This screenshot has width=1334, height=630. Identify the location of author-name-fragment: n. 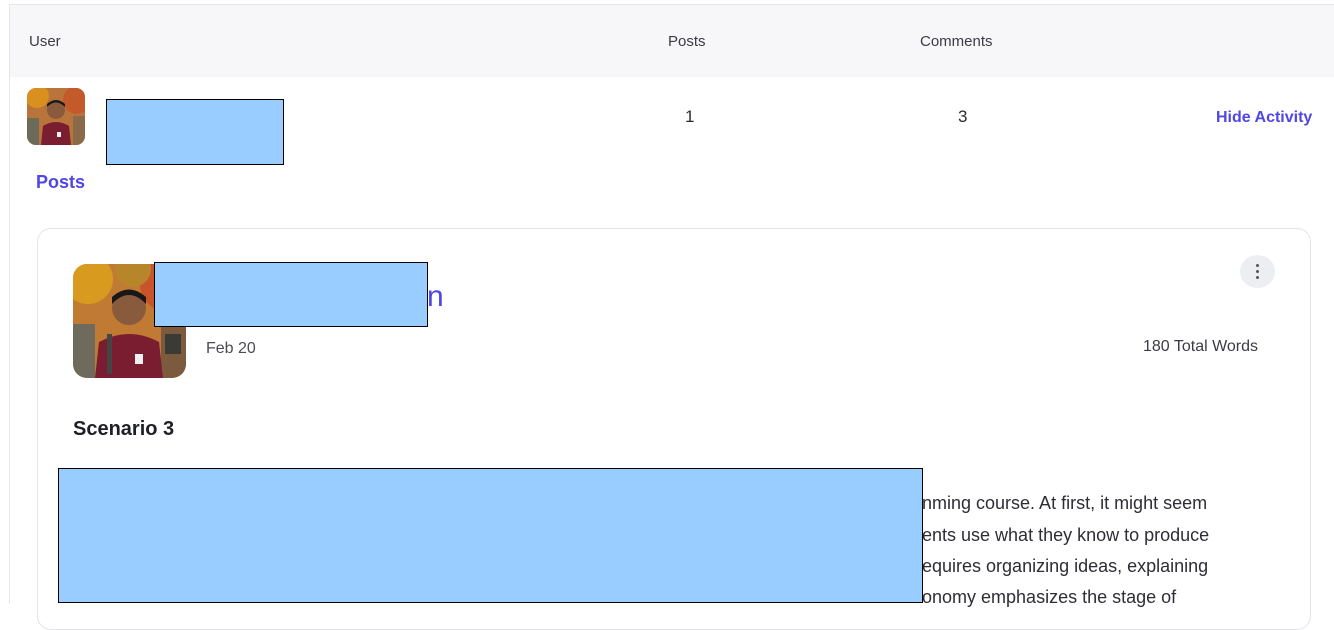
(435, 297).